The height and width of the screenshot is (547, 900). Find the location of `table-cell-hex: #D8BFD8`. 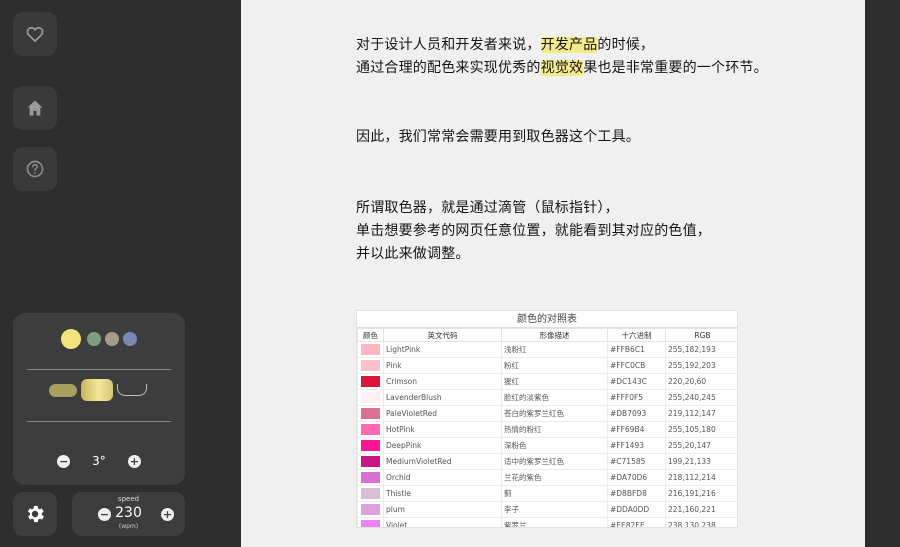

table-cell-hex: #D8BFD8 is located at coordinates (636, 493).